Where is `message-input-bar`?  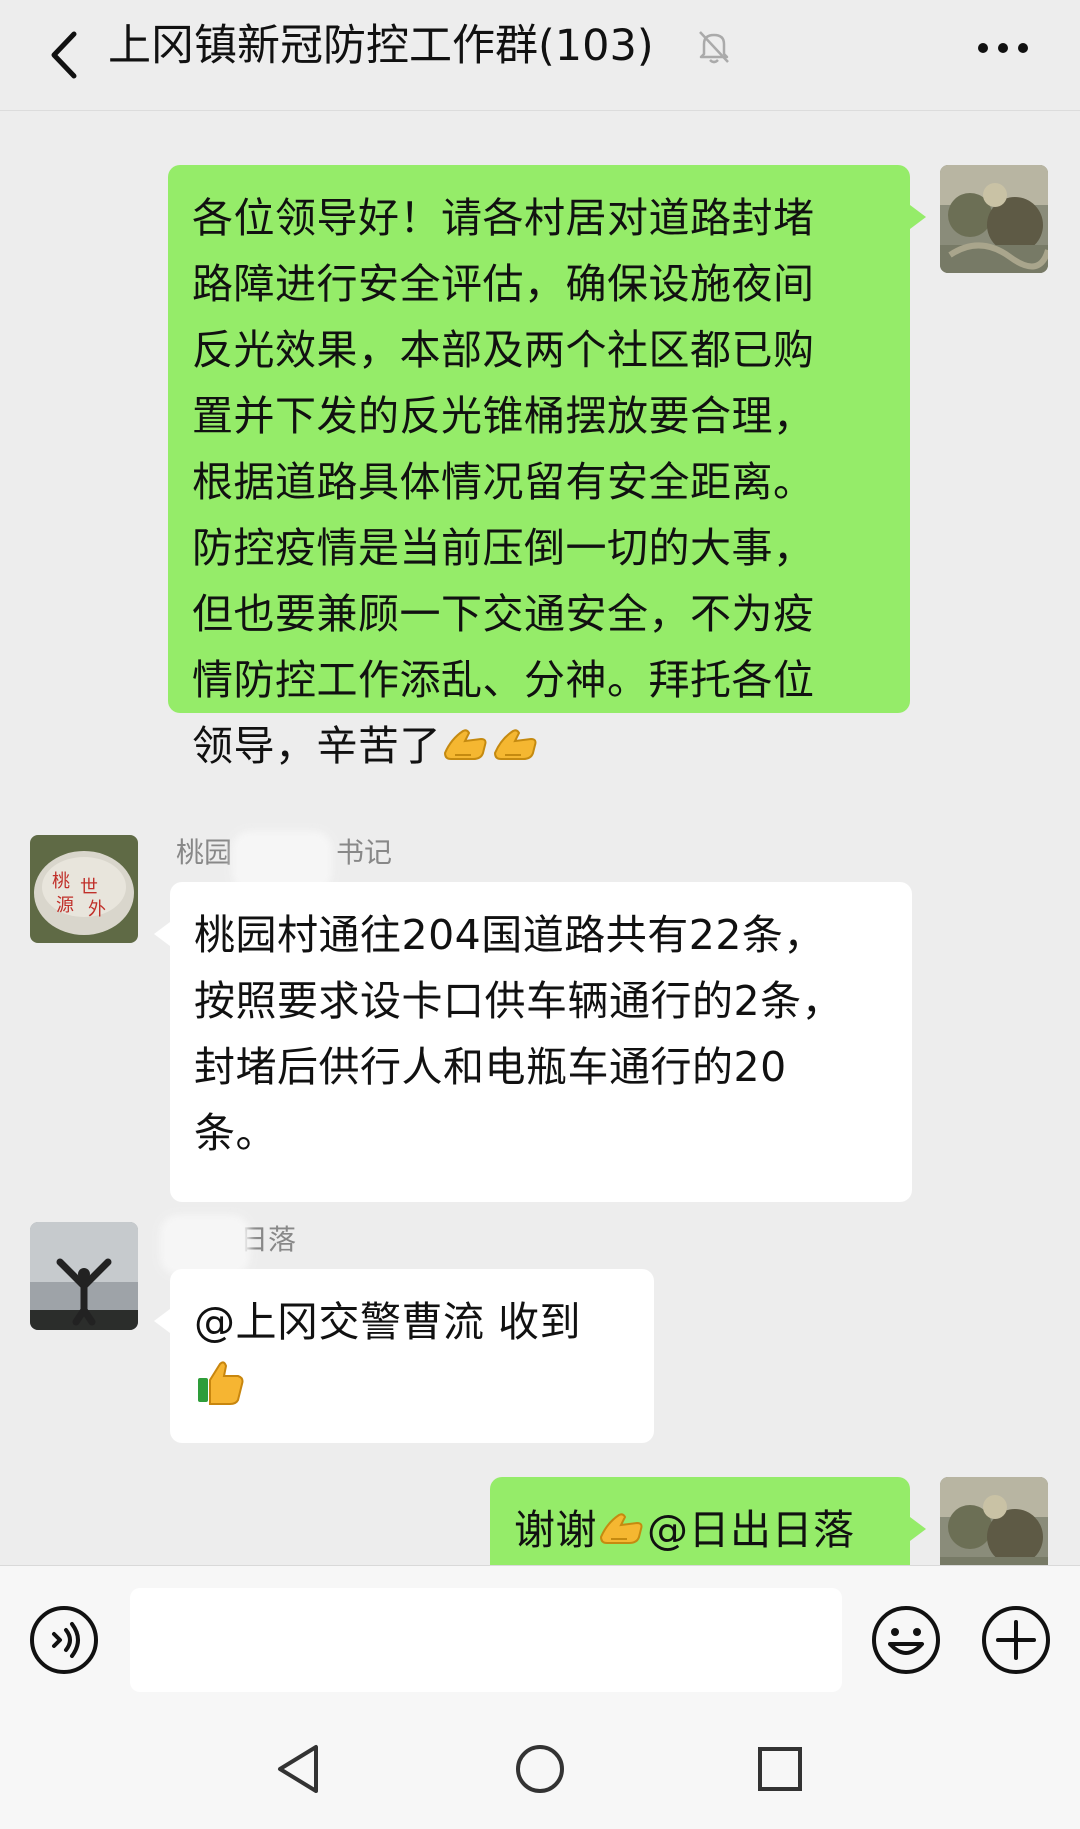 message-input-bar is located at coordinates (540, 1637).